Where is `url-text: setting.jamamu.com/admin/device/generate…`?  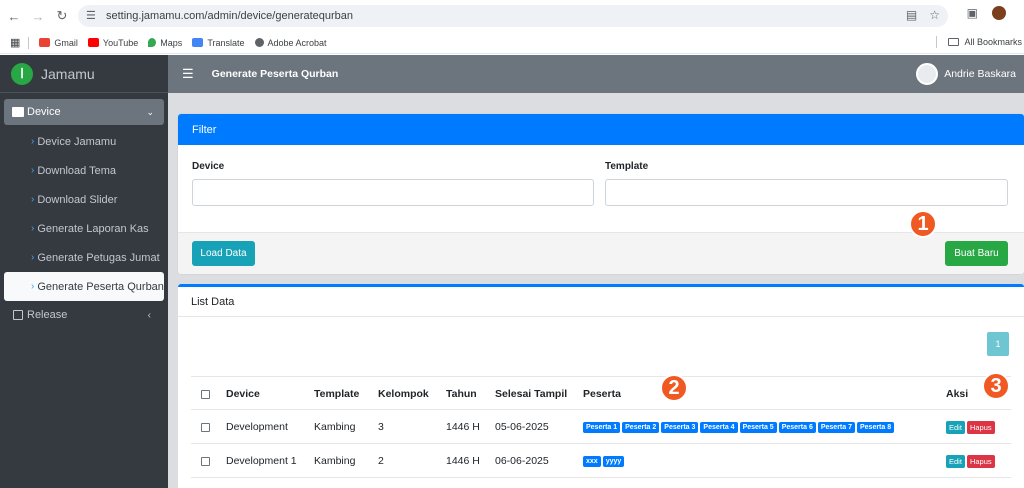
url-text: setting.jamamu.com/admin/device/generate… is located at coordinates (230, 16).